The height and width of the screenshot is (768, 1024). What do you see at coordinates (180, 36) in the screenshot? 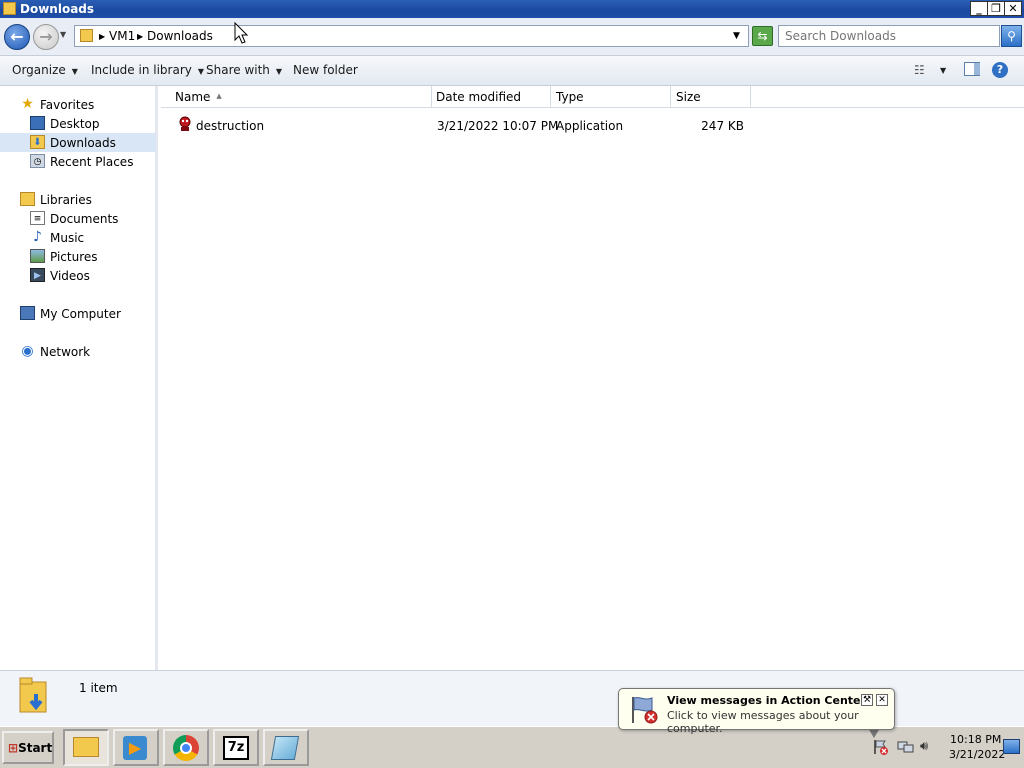
I see `breadcrumb-downloads: Downloads` at bounding box center [180, 36].